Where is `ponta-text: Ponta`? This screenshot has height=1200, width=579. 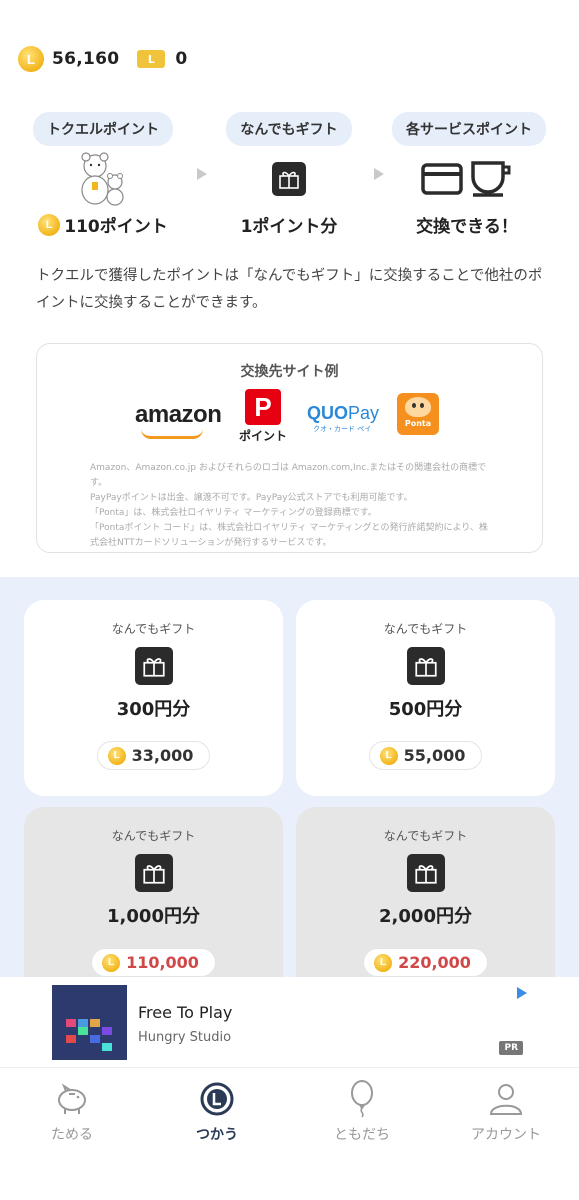
ponta-text: Ponta is located at coordinates (418, 423).